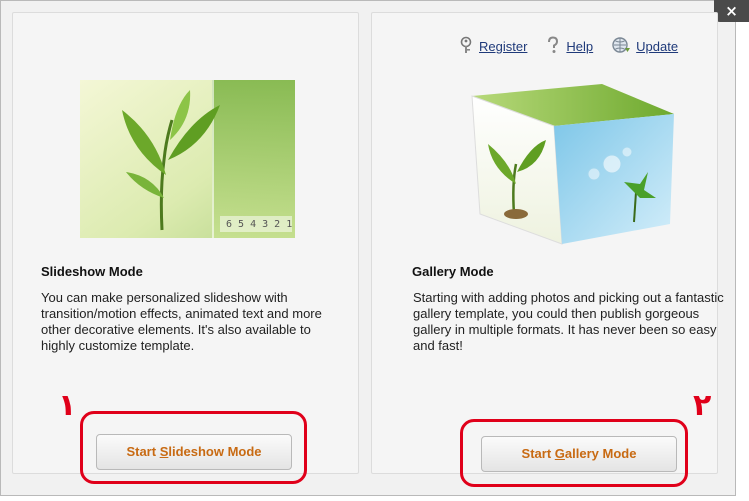  What do you see at coordinates (67, 405) in the screenshot?
I see `annotation-number-1: ١` at bounding box center [67, 405].